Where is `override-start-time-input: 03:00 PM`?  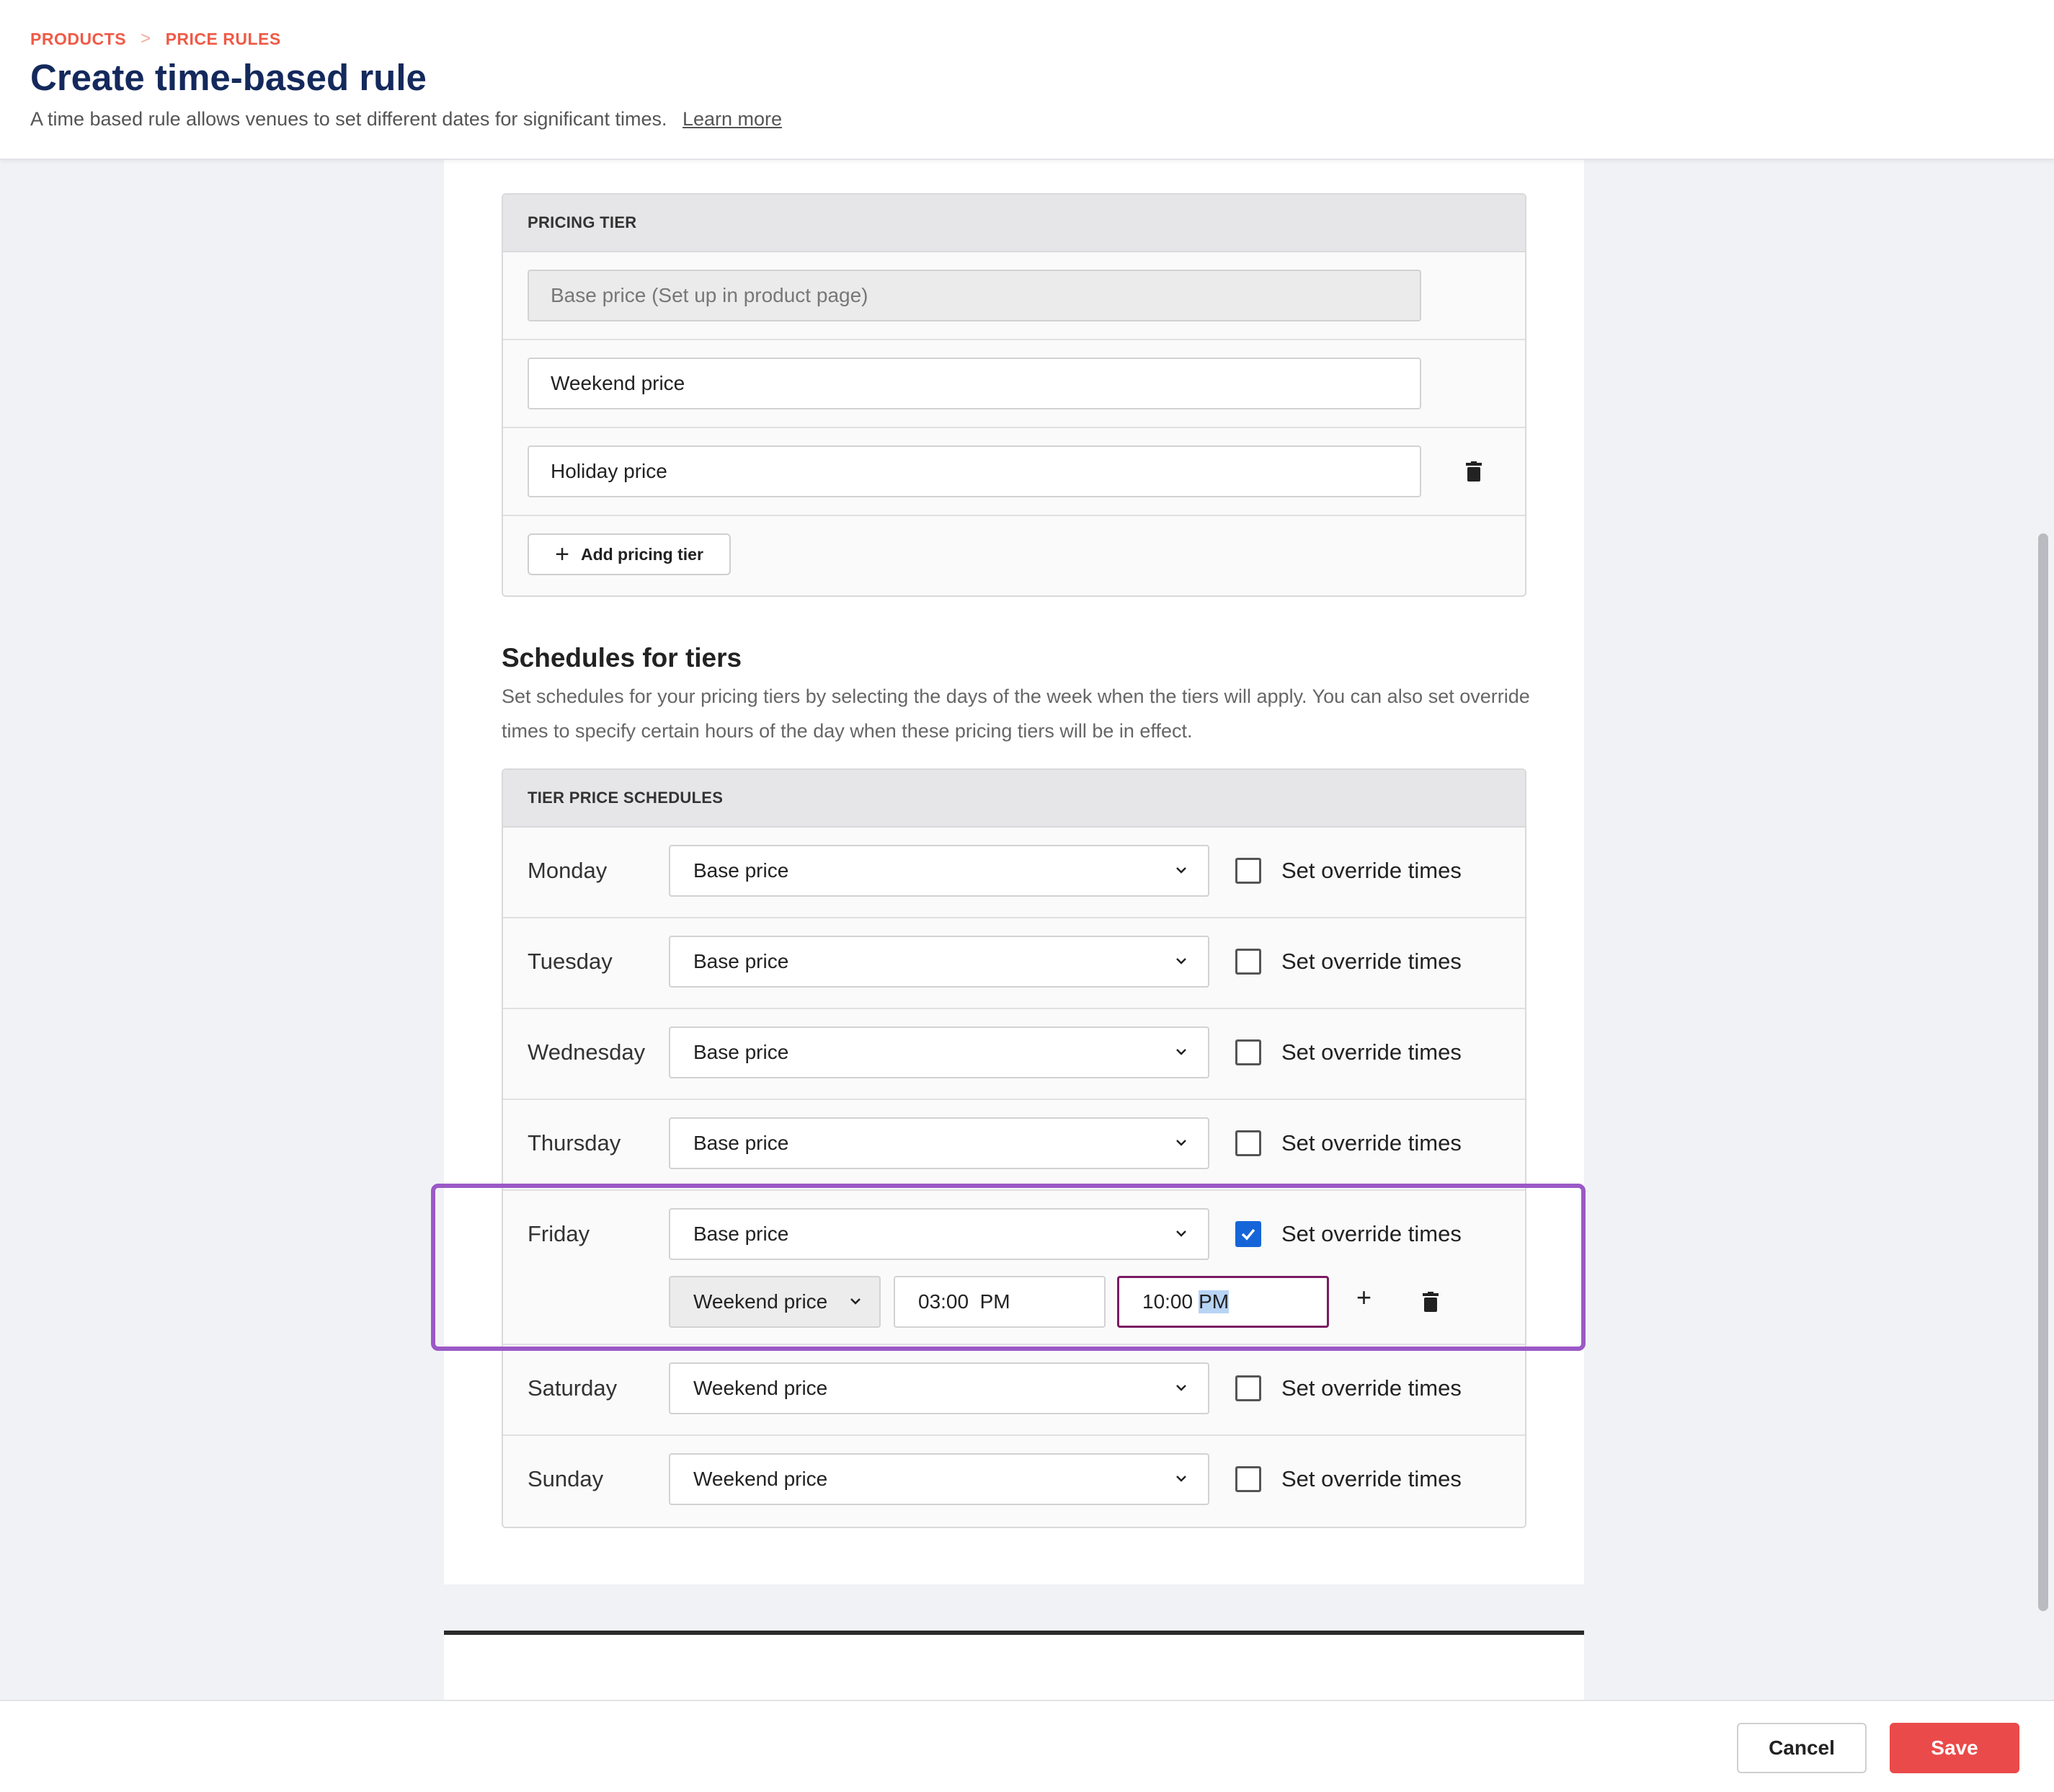 override-start-time-input: 03:00 PM is located at coordinates (1000, 1302).